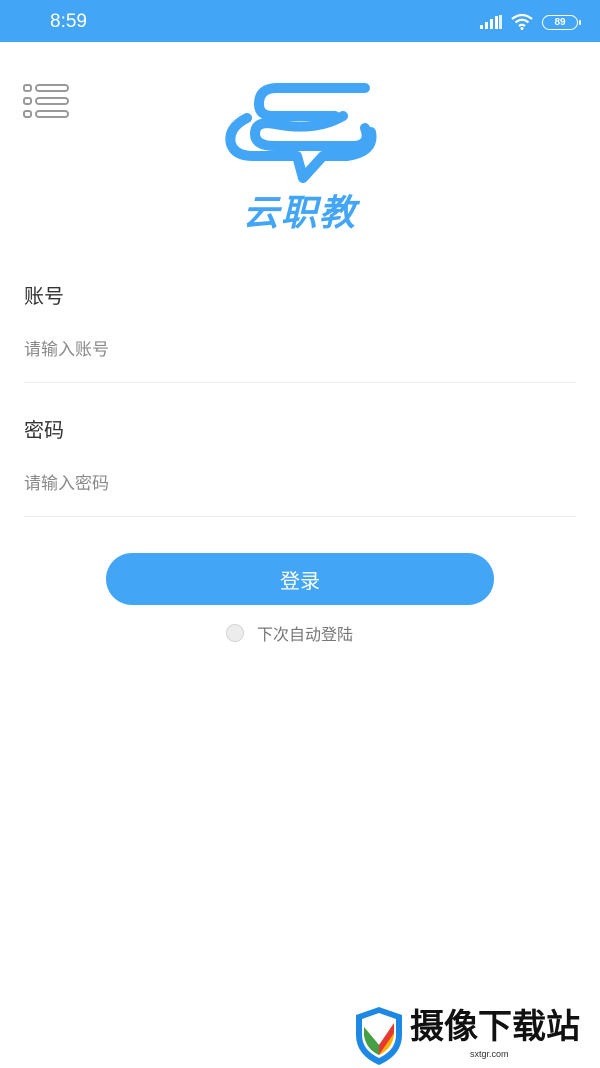 The width and height of the screenshot is (600, 1068). Describe the element at coordinates (299, 213) in the screenshot. I see `logo-text: 云职教` at that location.